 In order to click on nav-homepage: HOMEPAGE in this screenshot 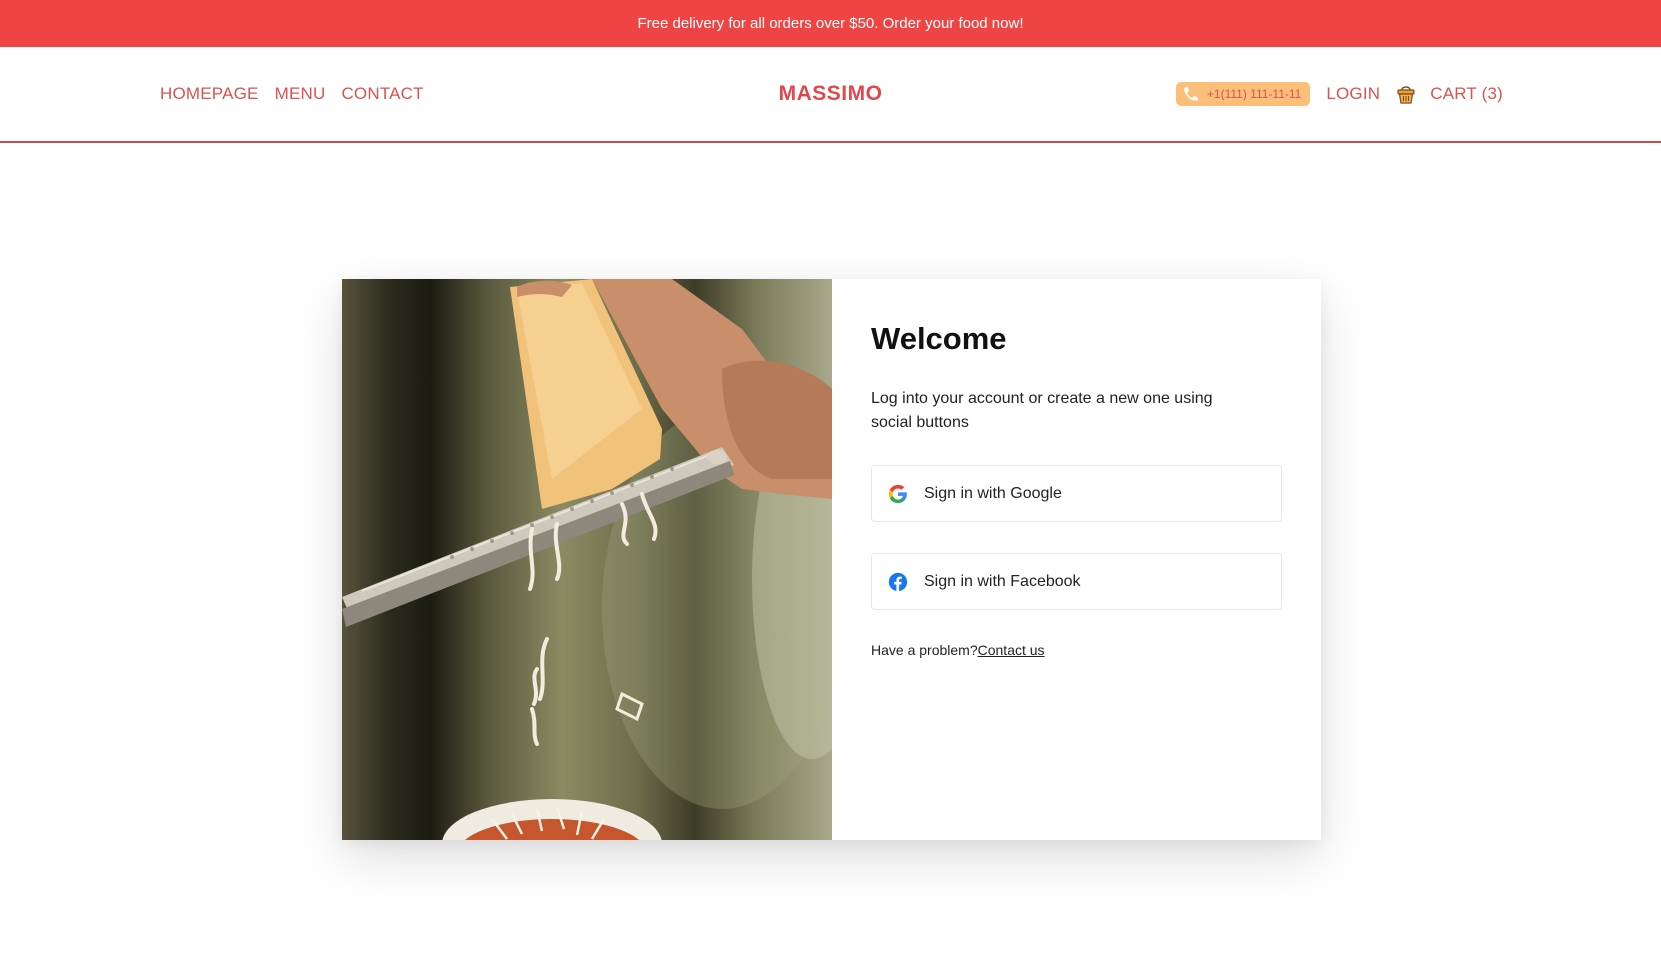, I will do `click(209, 94)`.